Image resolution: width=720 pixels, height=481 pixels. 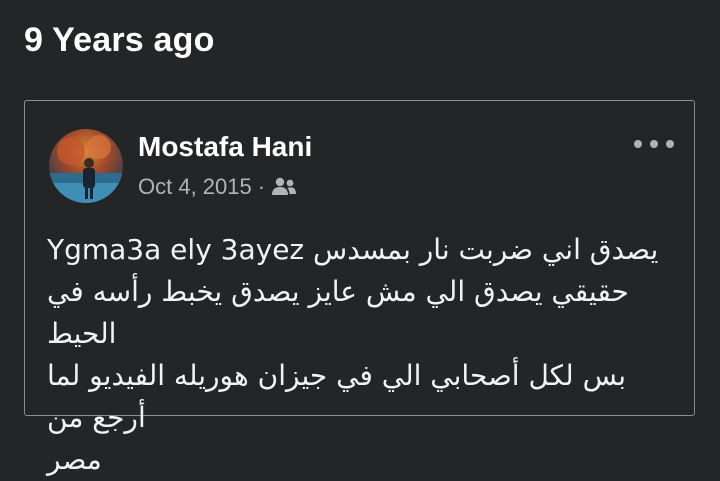 What do you see at coordinates (119, 40) in the screenshot?
I see `memories-section-title: 9 Years ago` at bounding box center [119, 40].